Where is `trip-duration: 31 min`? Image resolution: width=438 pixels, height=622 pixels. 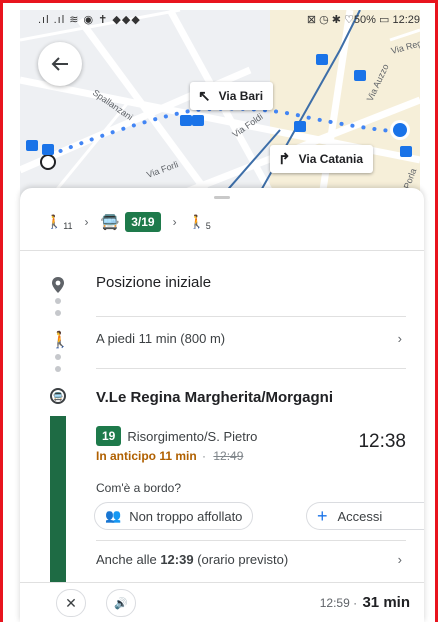
trip-duration: 31 min is located at coordinates (386, 602).